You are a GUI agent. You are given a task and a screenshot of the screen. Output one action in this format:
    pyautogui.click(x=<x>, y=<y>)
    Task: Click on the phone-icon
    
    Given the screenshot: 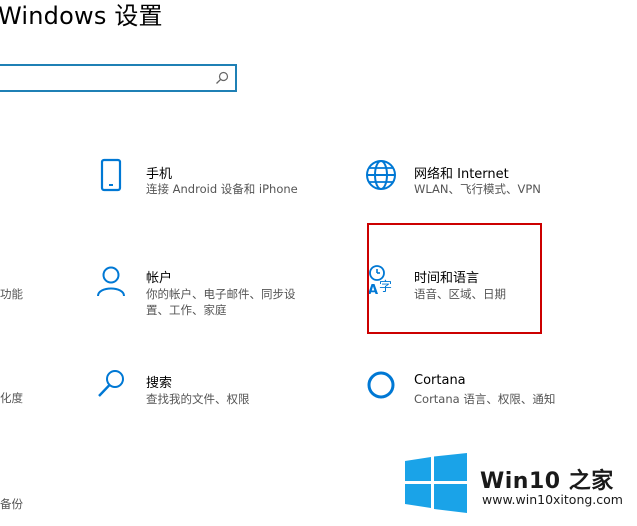 What is the action you would take?
    pyautogui.click(x=111, y=175)
    